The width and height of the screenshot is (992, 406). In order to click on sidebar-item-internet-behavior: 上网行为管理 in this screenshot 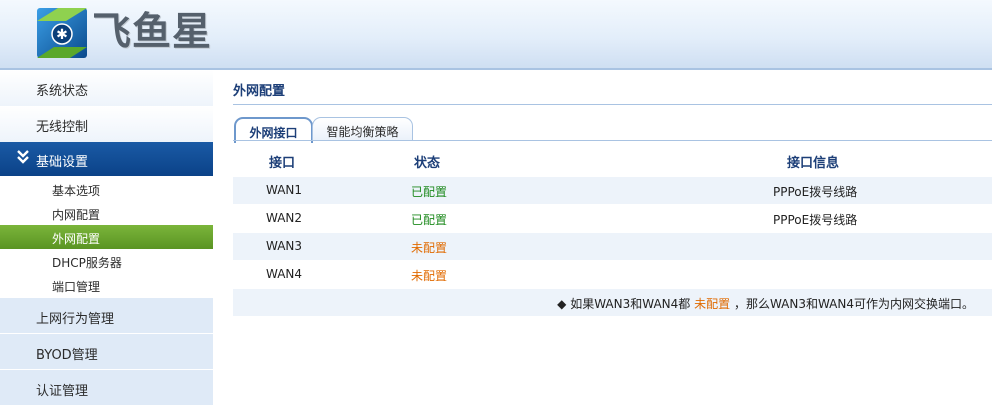, I will do `click(106, 316)`.